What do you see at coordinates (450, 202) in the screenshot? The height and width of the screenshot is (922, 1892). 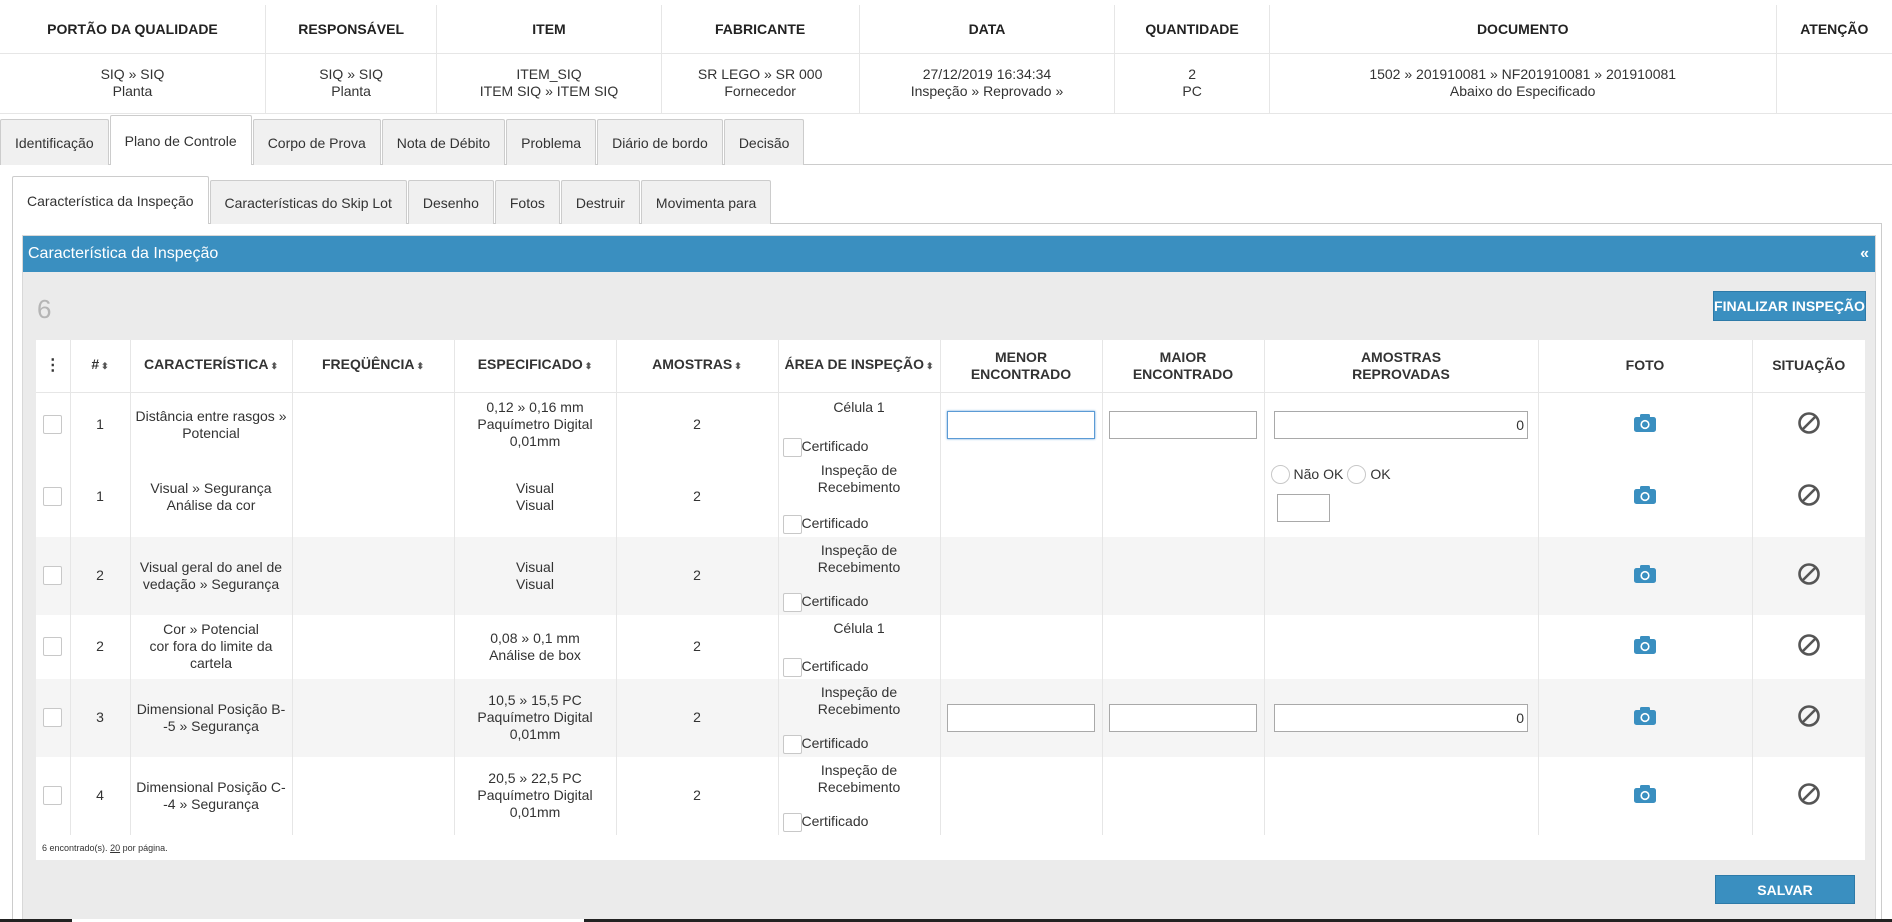 I see `tab-desenho: Desenho` at bounding box center [450, 202].